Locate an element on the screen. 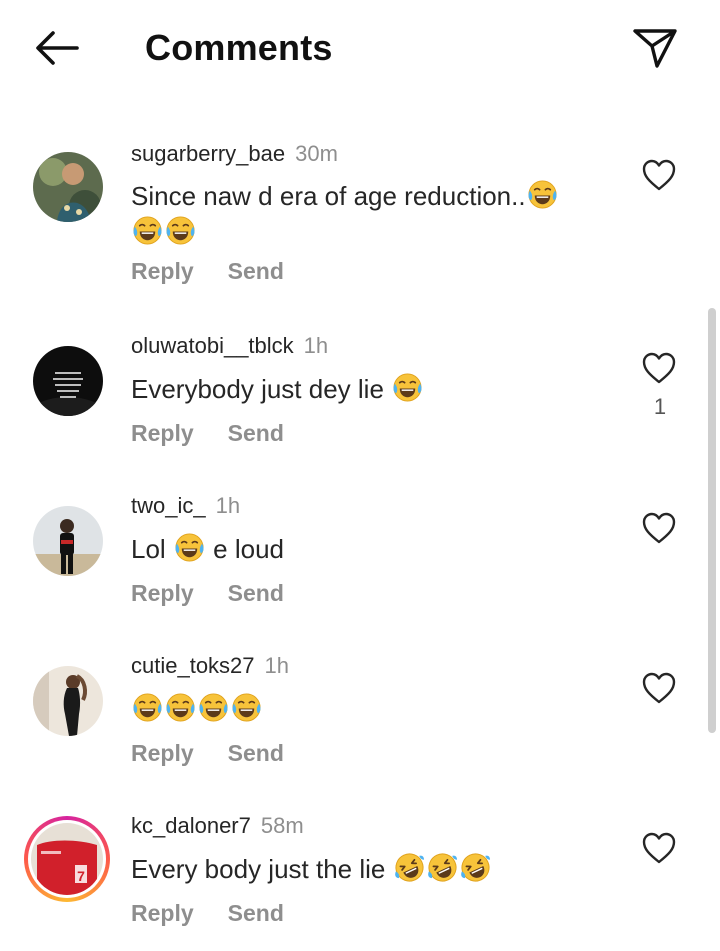  username: oluwatobi__tblck is located at coordinates (212, 345).